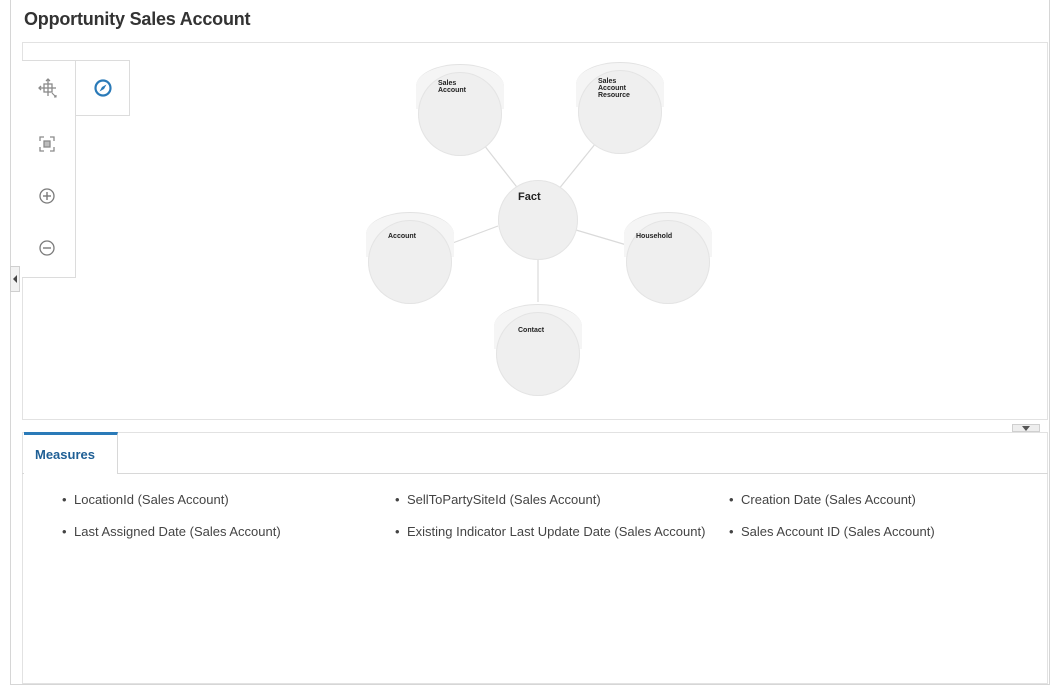 The height and width of the screenshot is (686, 1051). I want to click on zoom-in-icon, so click(47, 196).